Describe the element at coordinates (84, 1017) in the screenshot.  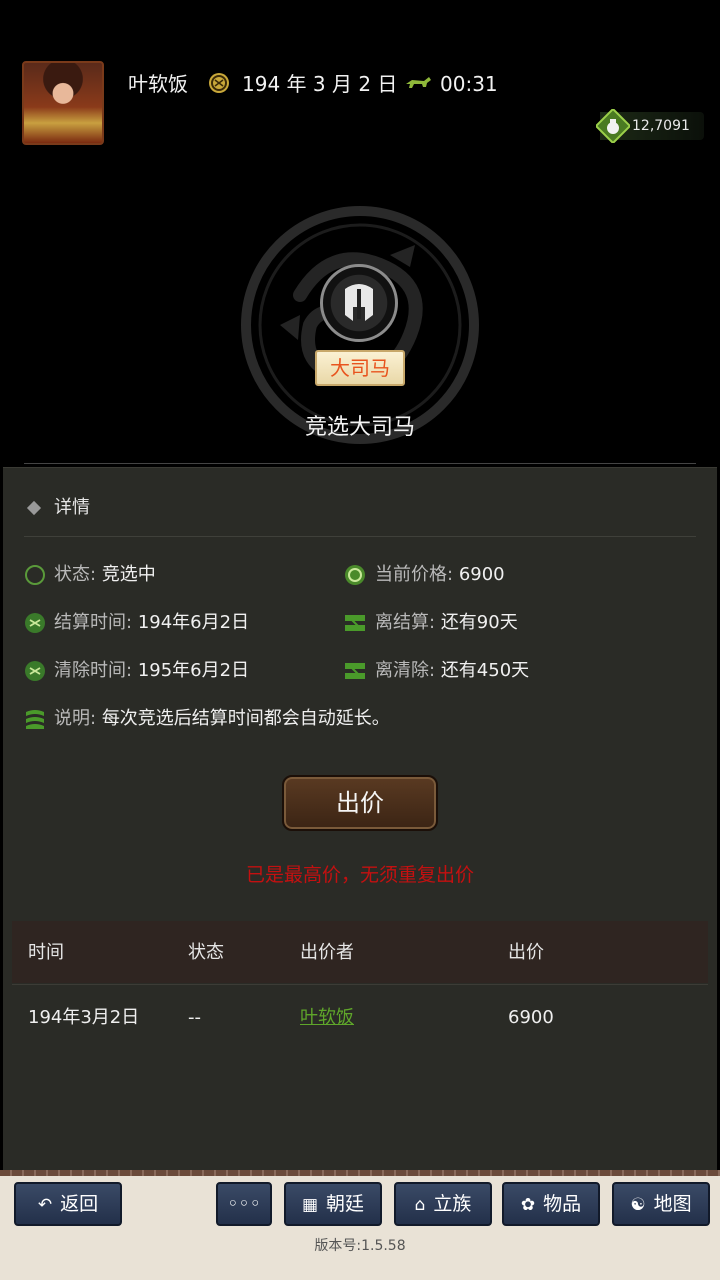
I see `cell-time: 194年3月2日` at that location.